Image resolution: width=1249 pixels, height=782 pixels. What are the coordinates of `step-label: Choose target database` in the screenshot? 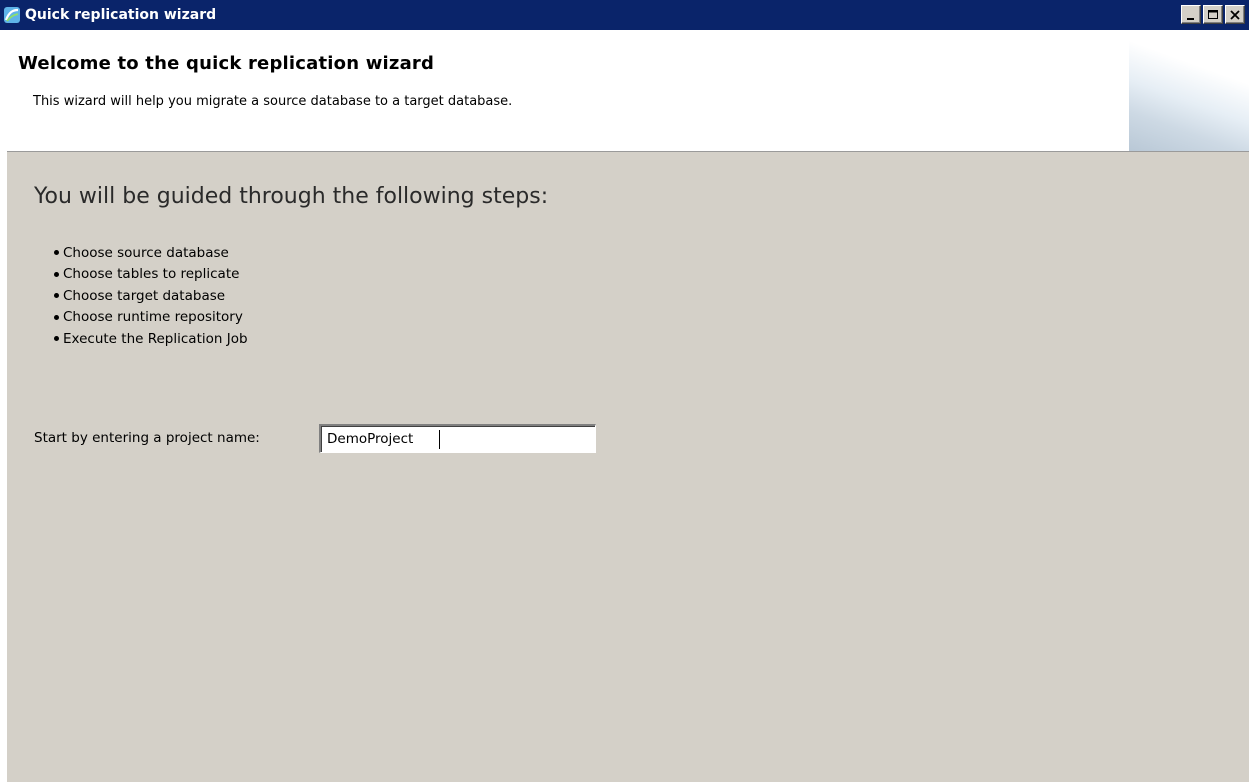 It's located at (144, 295).